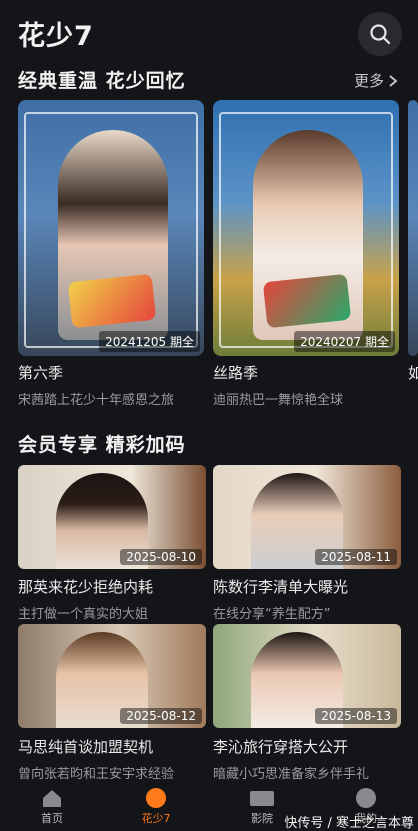 The width and height of the screenshot is (418, 831). I want to click on poster-name: 丝路季, so click(236, 373).